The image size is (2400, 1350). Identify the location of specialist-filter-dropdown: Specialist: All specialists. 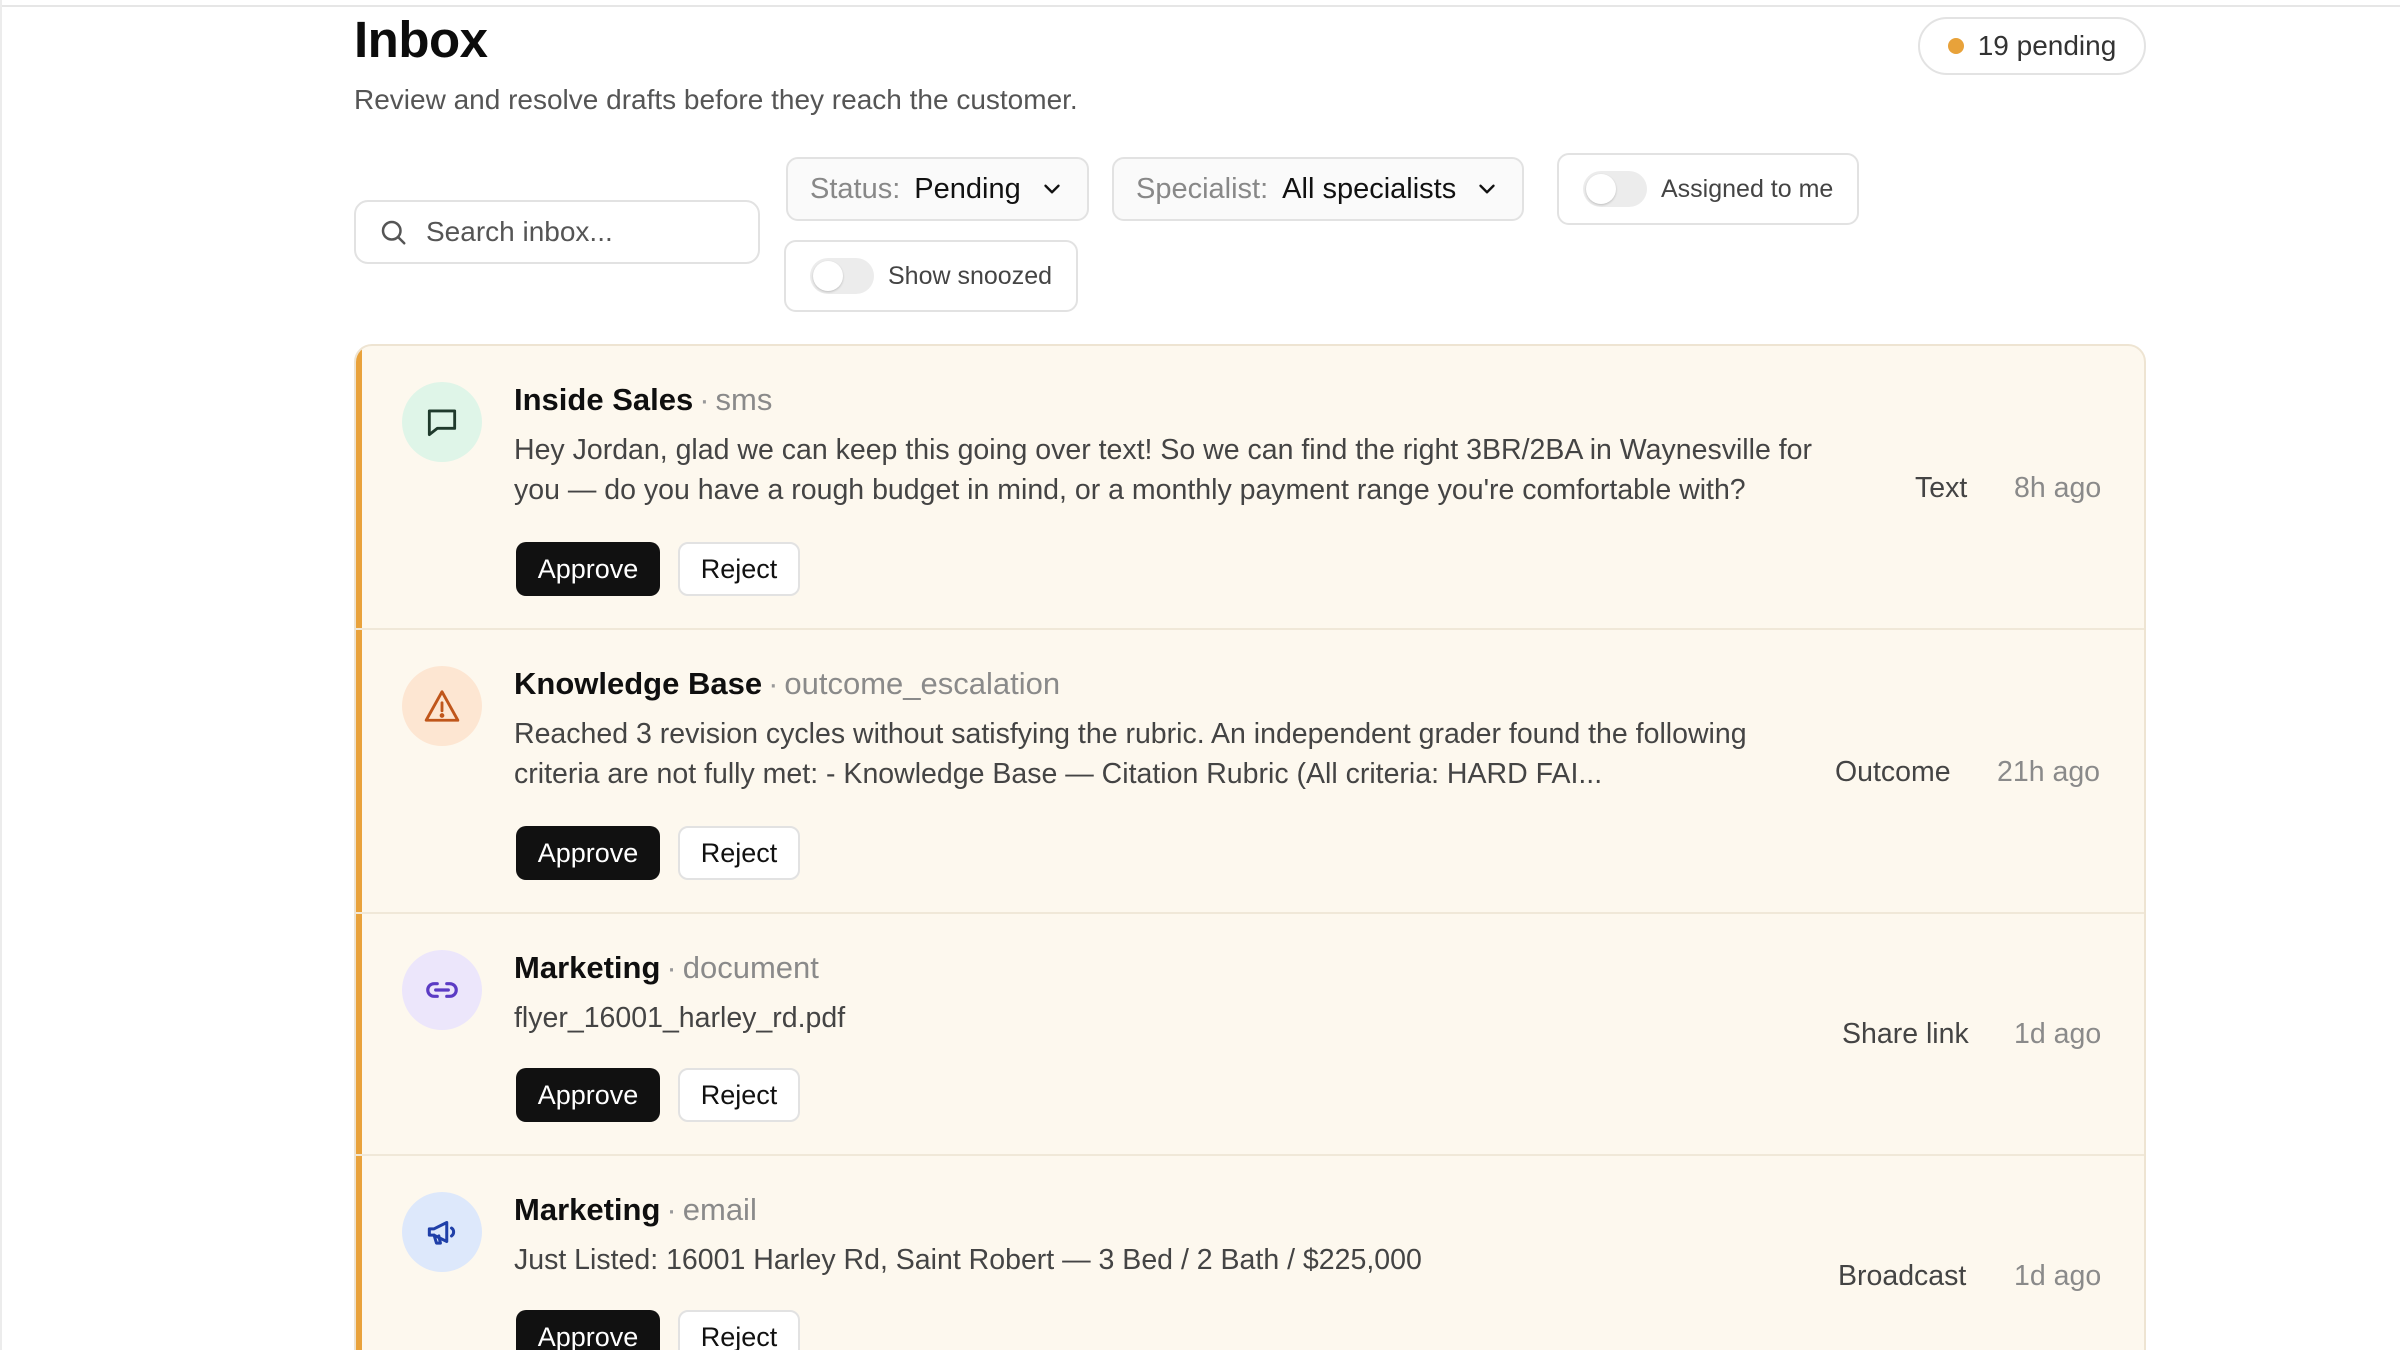
(1318, 189).